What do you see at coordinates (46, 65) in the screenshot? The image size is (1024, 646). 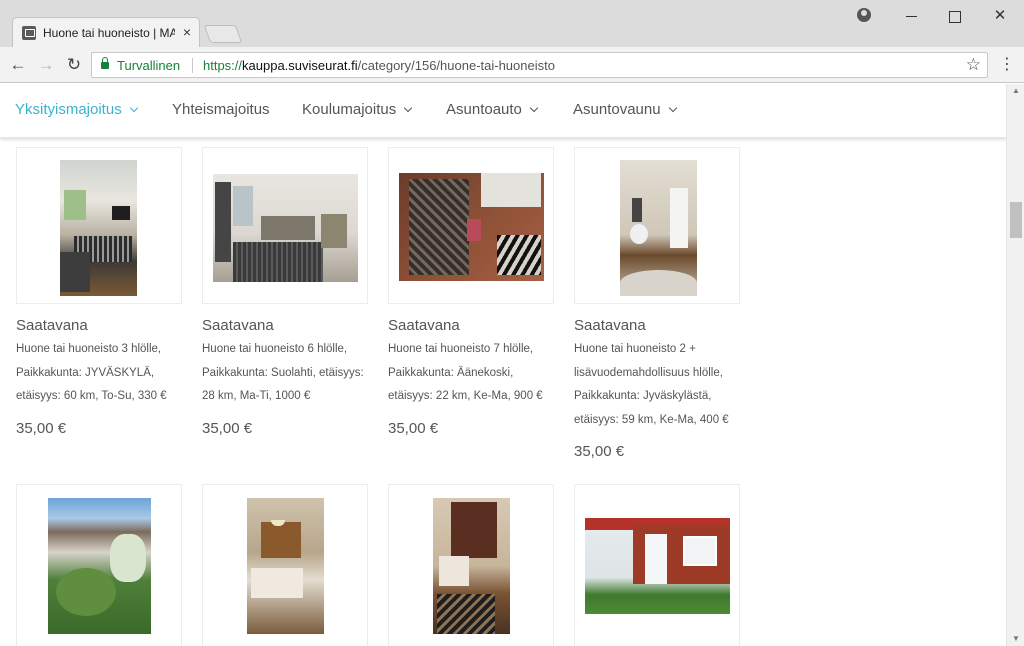 I see `forward-icon: →` at bounding box center [46, 65].